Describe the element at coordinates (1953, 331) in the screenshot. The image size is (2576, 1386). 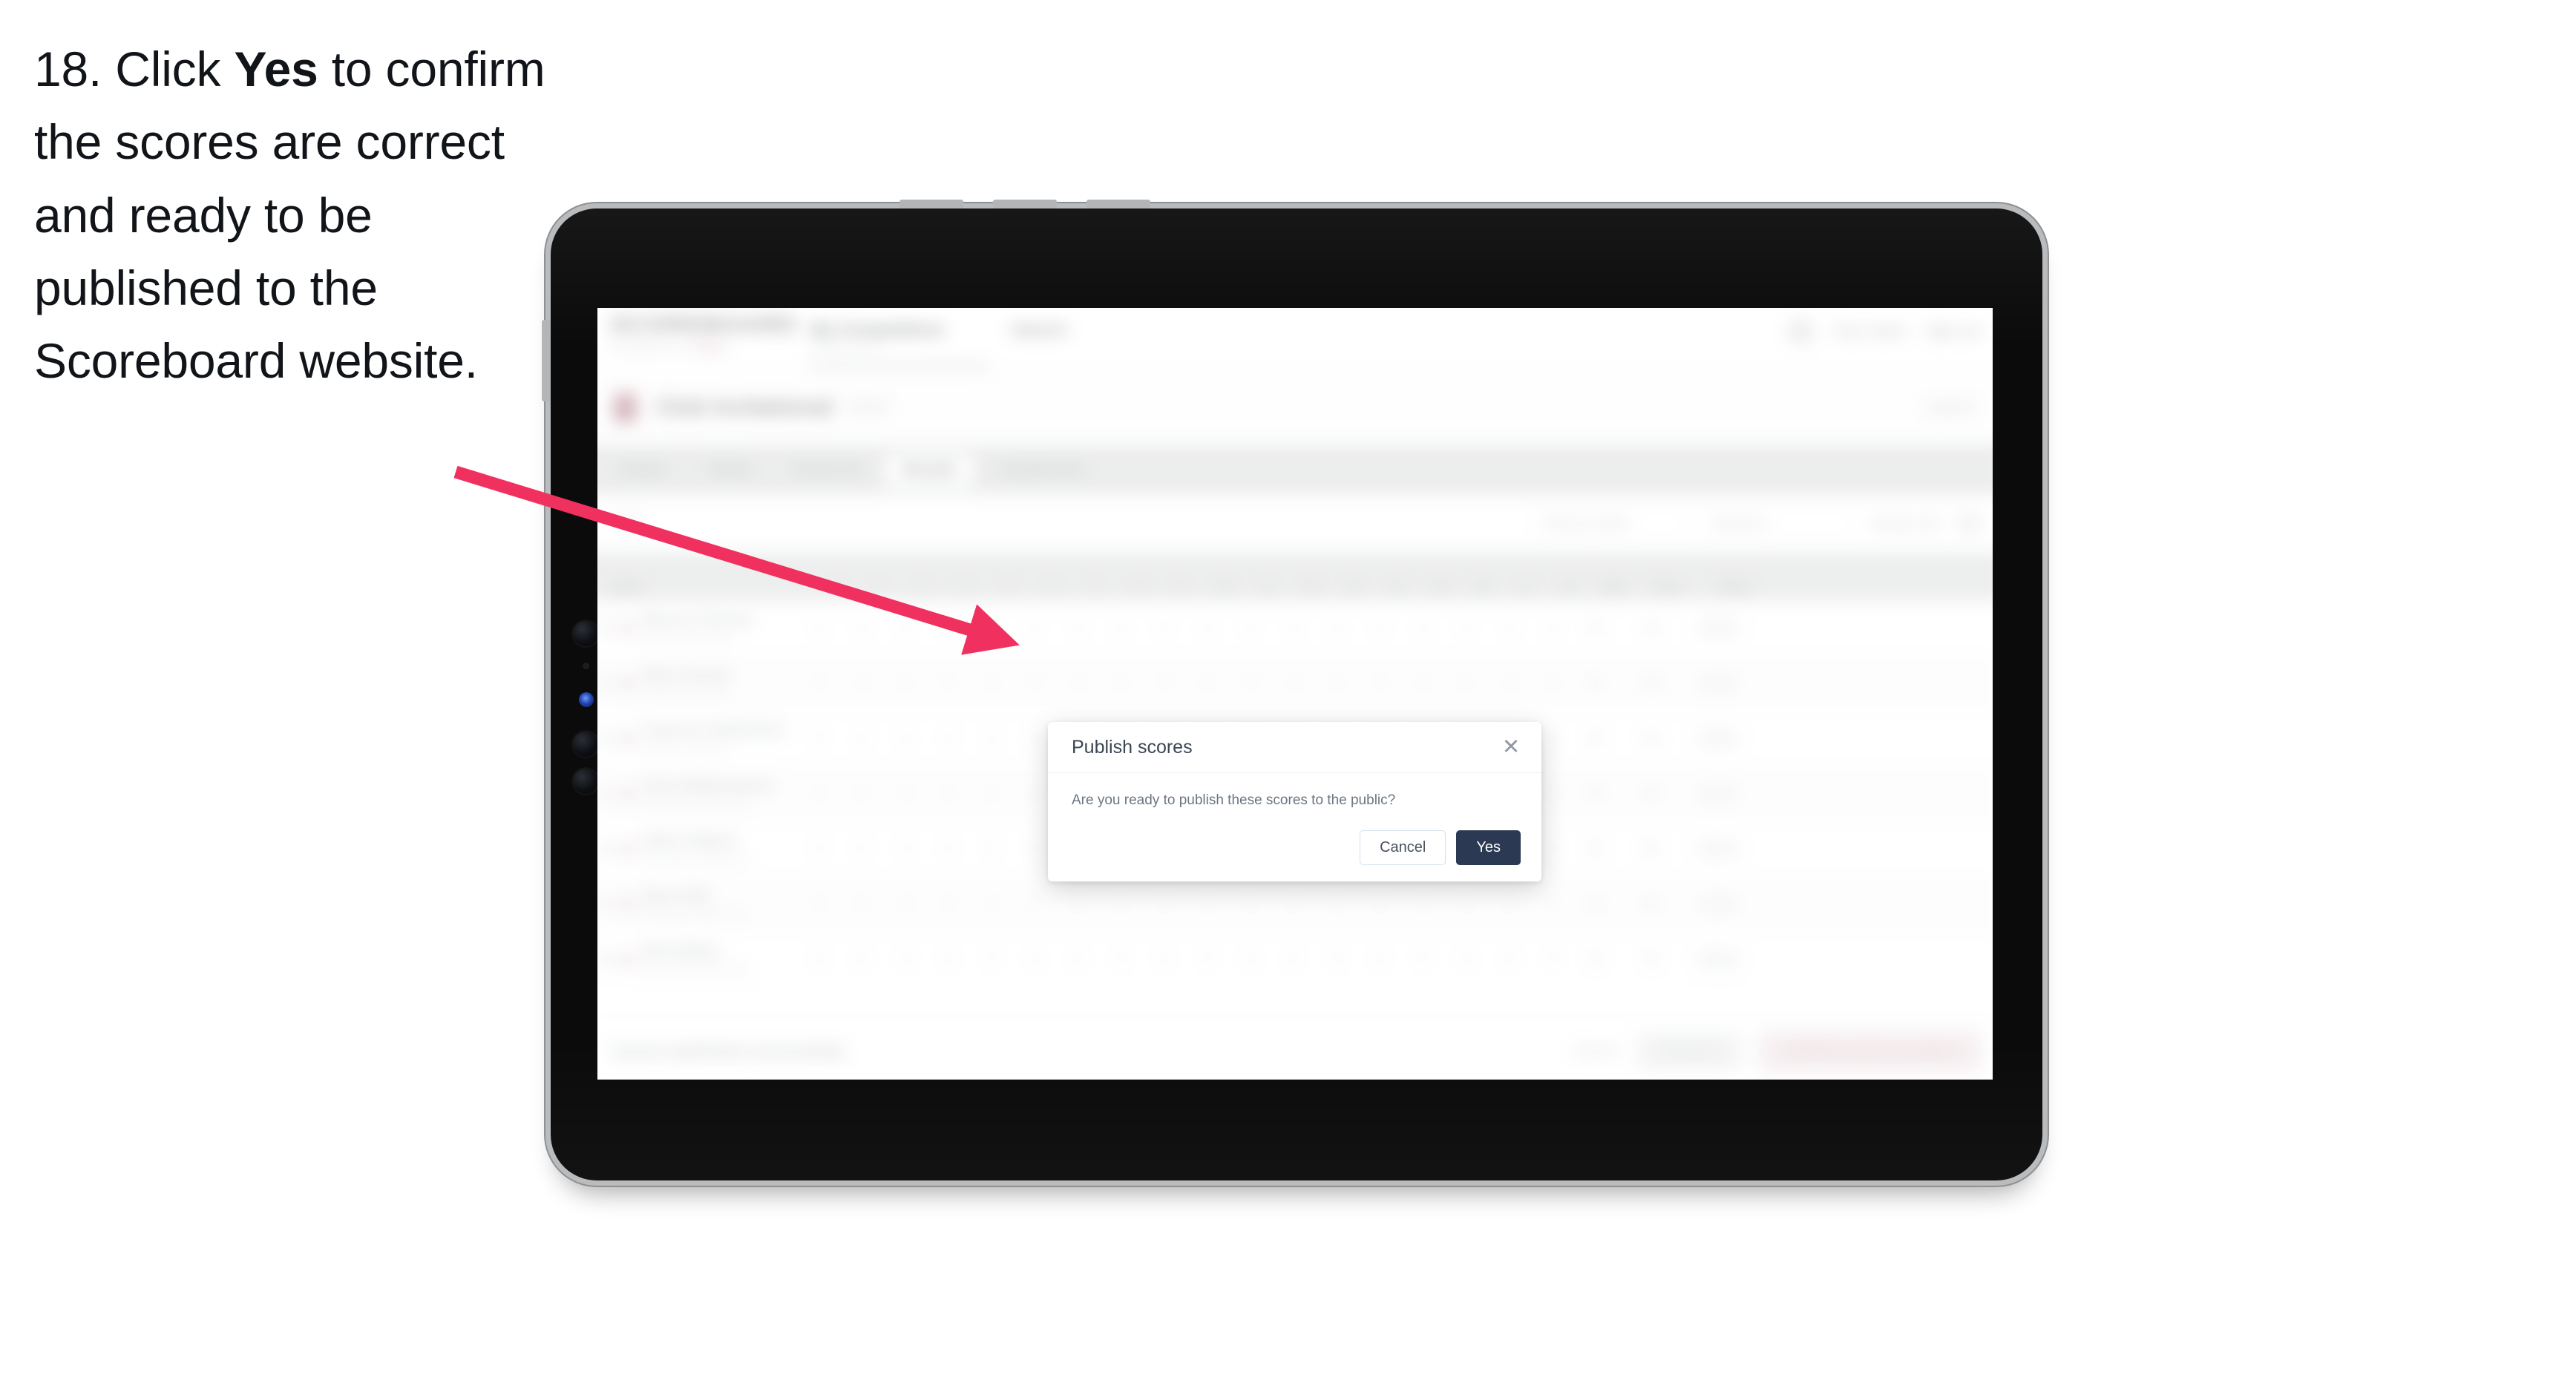
I see `sign-out-link: Sign out` at that location.